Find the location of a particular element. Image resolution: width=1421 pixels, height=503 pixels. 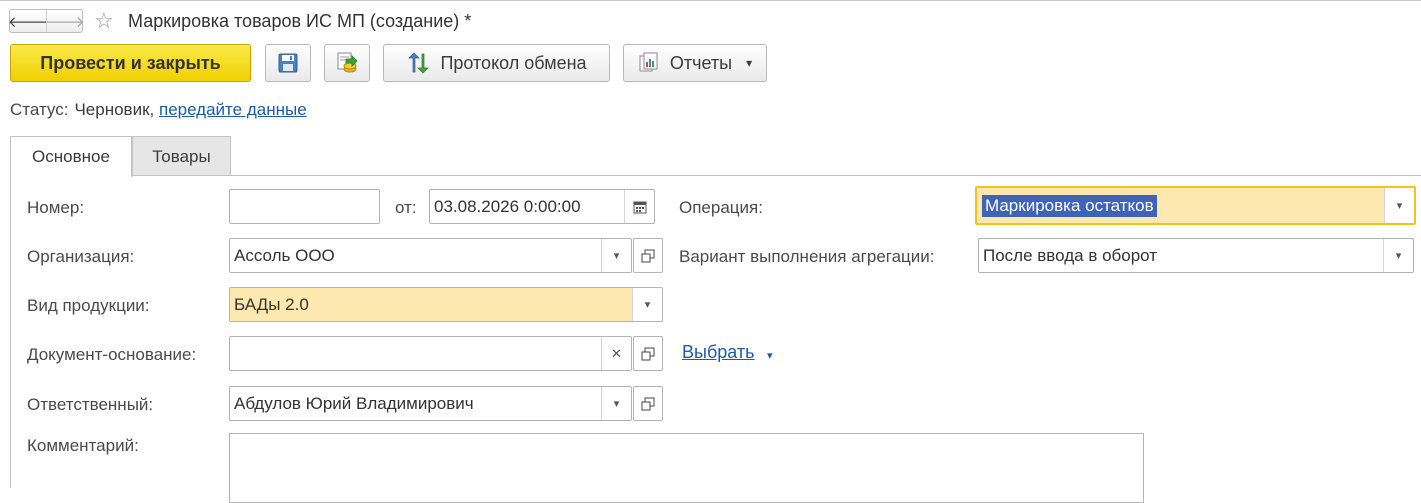

organization-select: Ассоль ООО ▾ is located at coordinates (430, 255).